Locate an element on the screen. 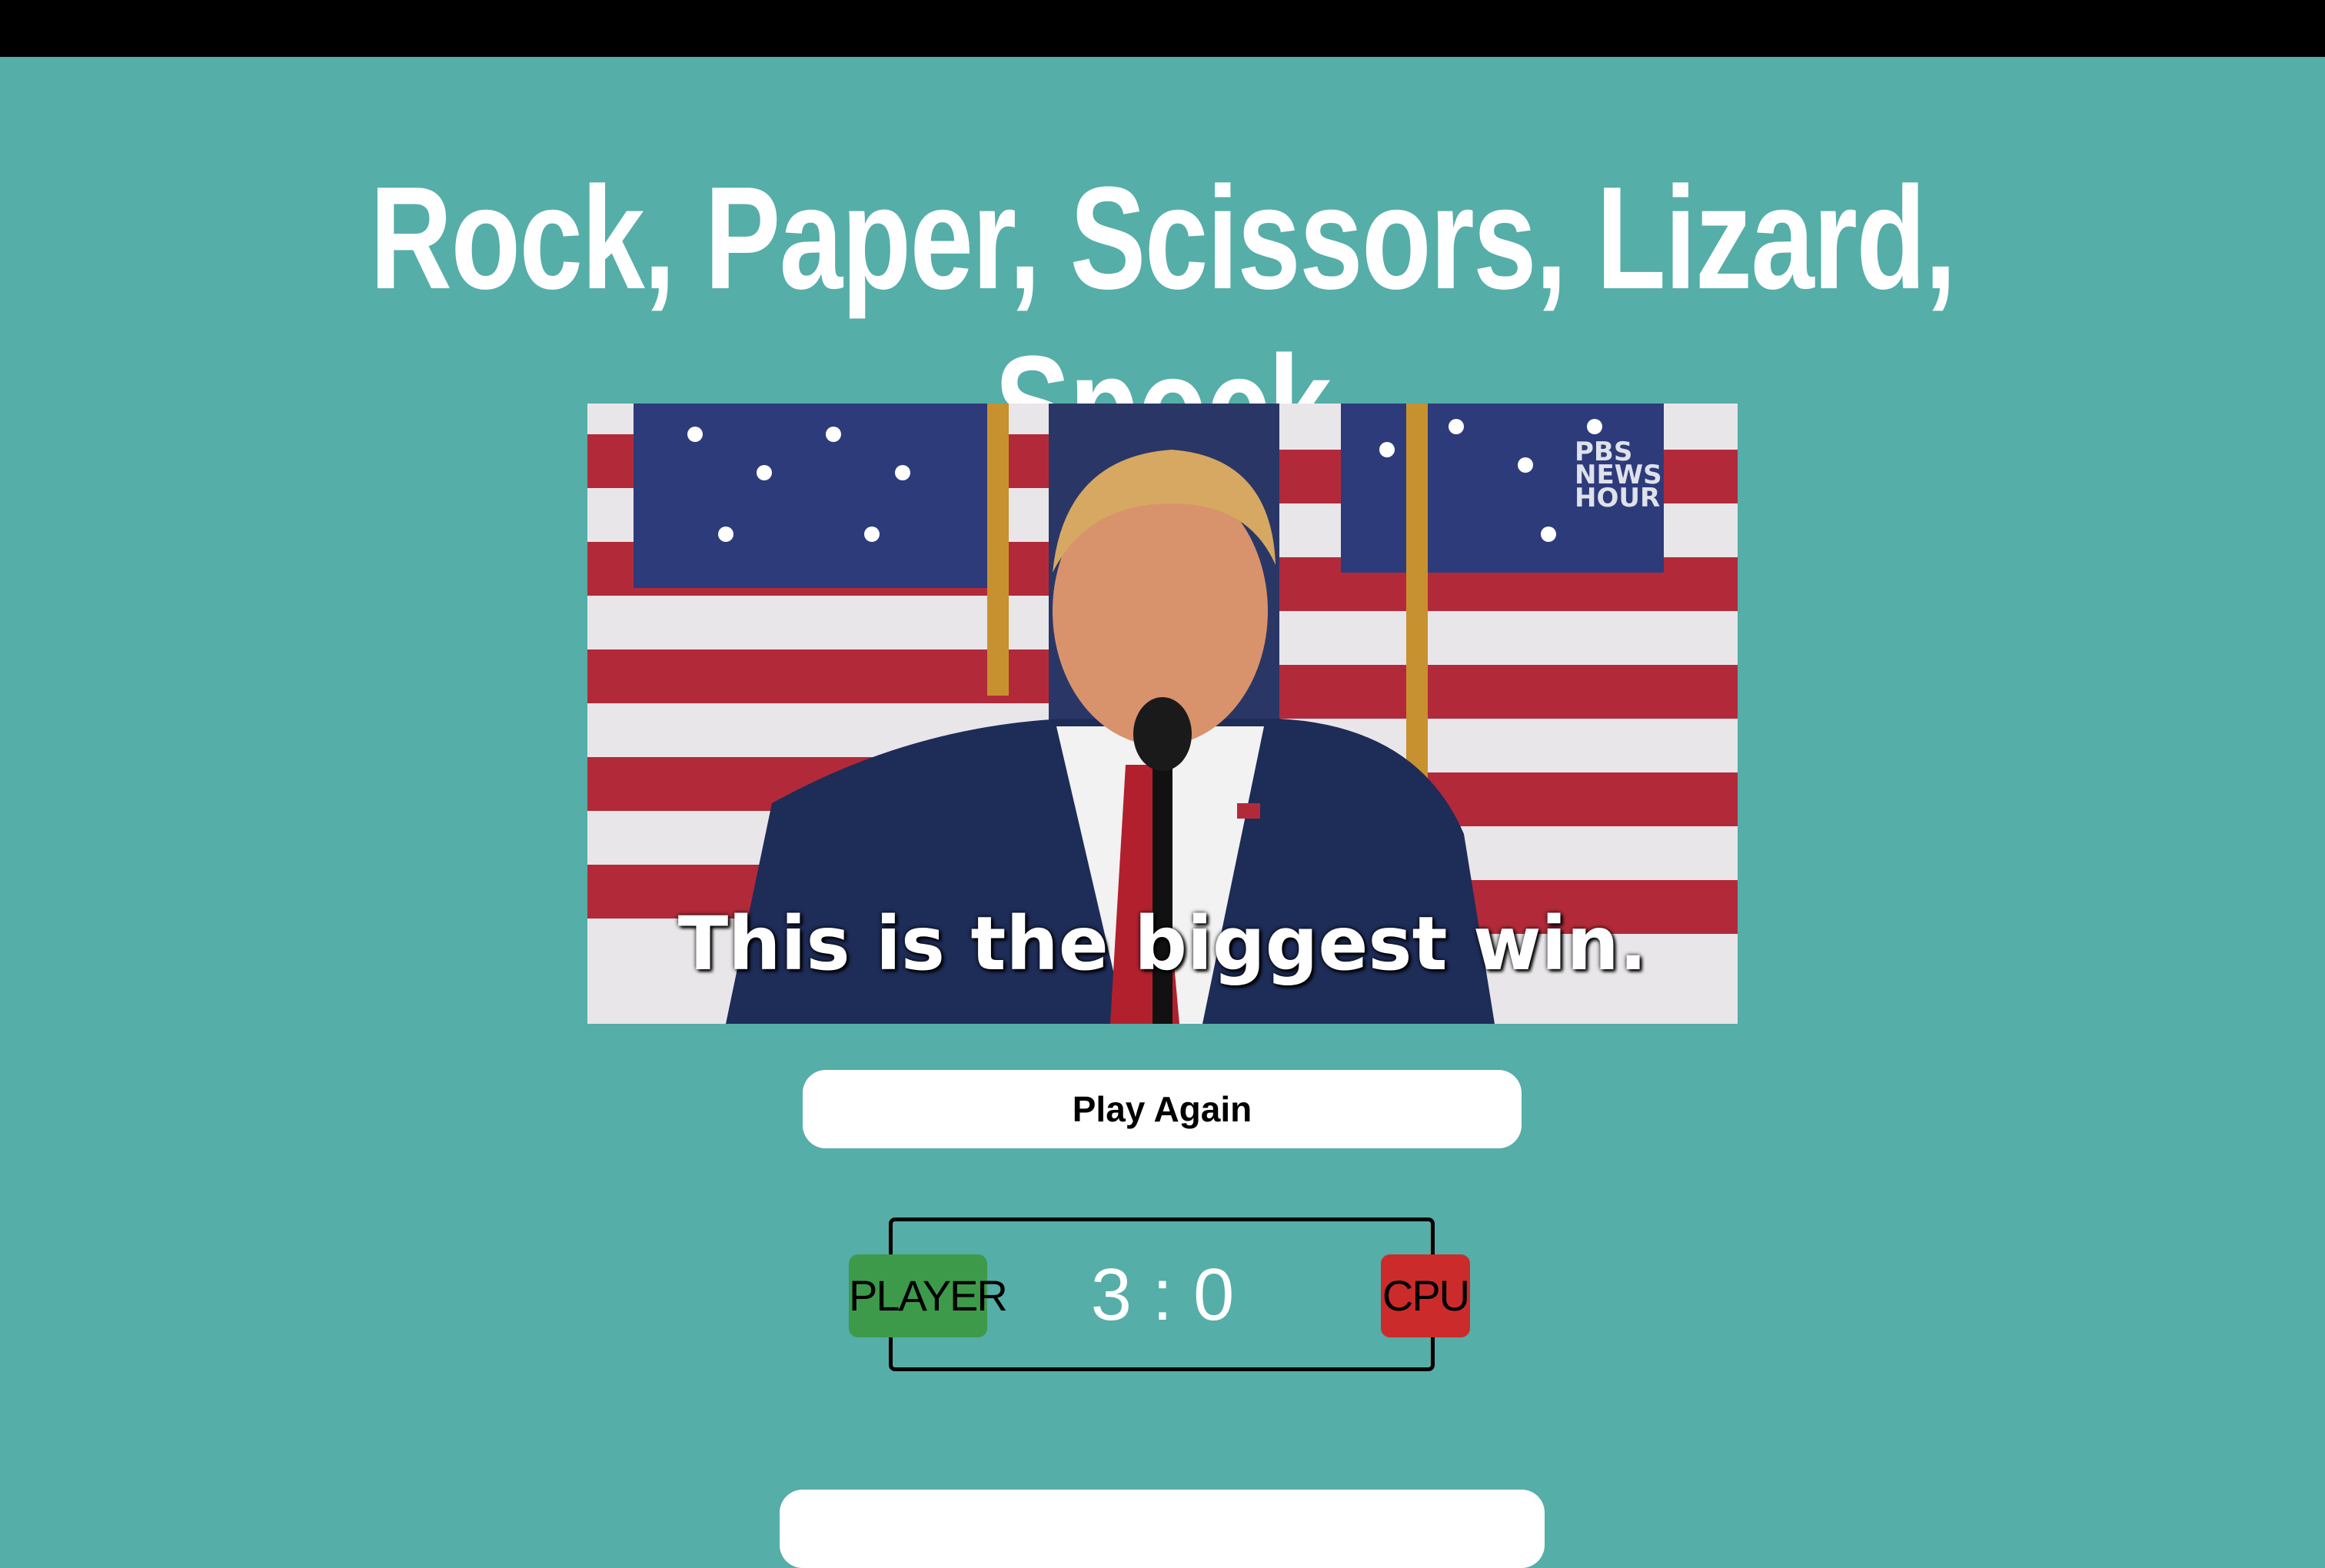 This screenshot has height=1568, width=2325. score-display: 3 : 0 is located at coordinates (1162, 1295).